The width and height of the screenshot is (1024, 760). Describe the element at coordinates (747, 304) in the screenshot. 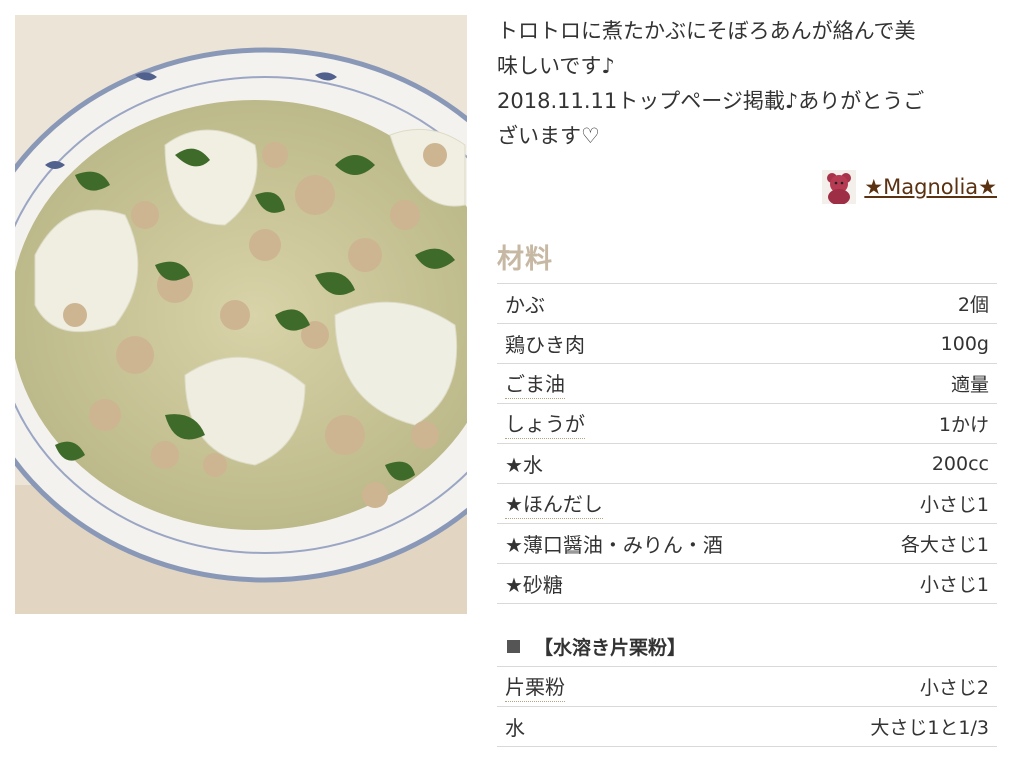

I see `ingredient-row: かぶ 2個` at that location.